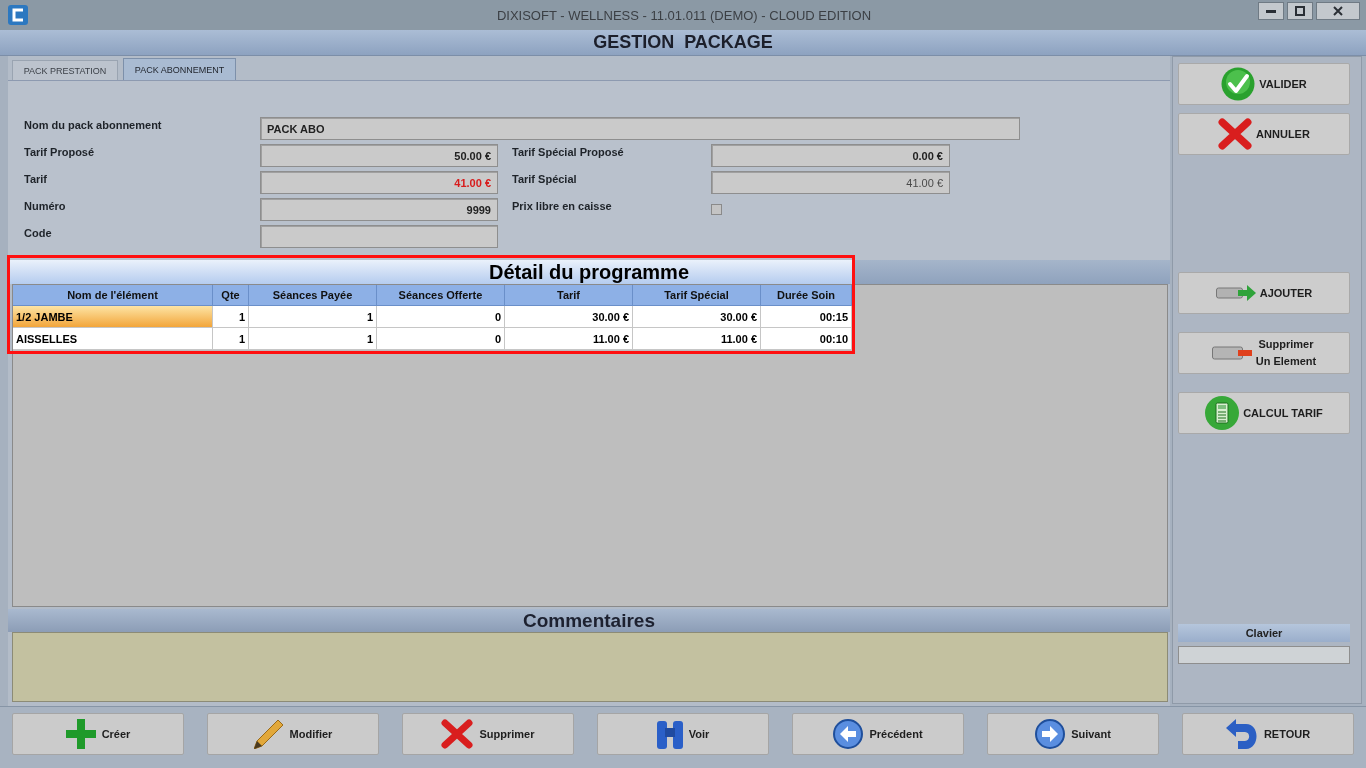 This screenshot has height=768, width=1366. Describe the element at coordinates (848, 734) in the screenshot. I see `arrow-left-icon` at that location.